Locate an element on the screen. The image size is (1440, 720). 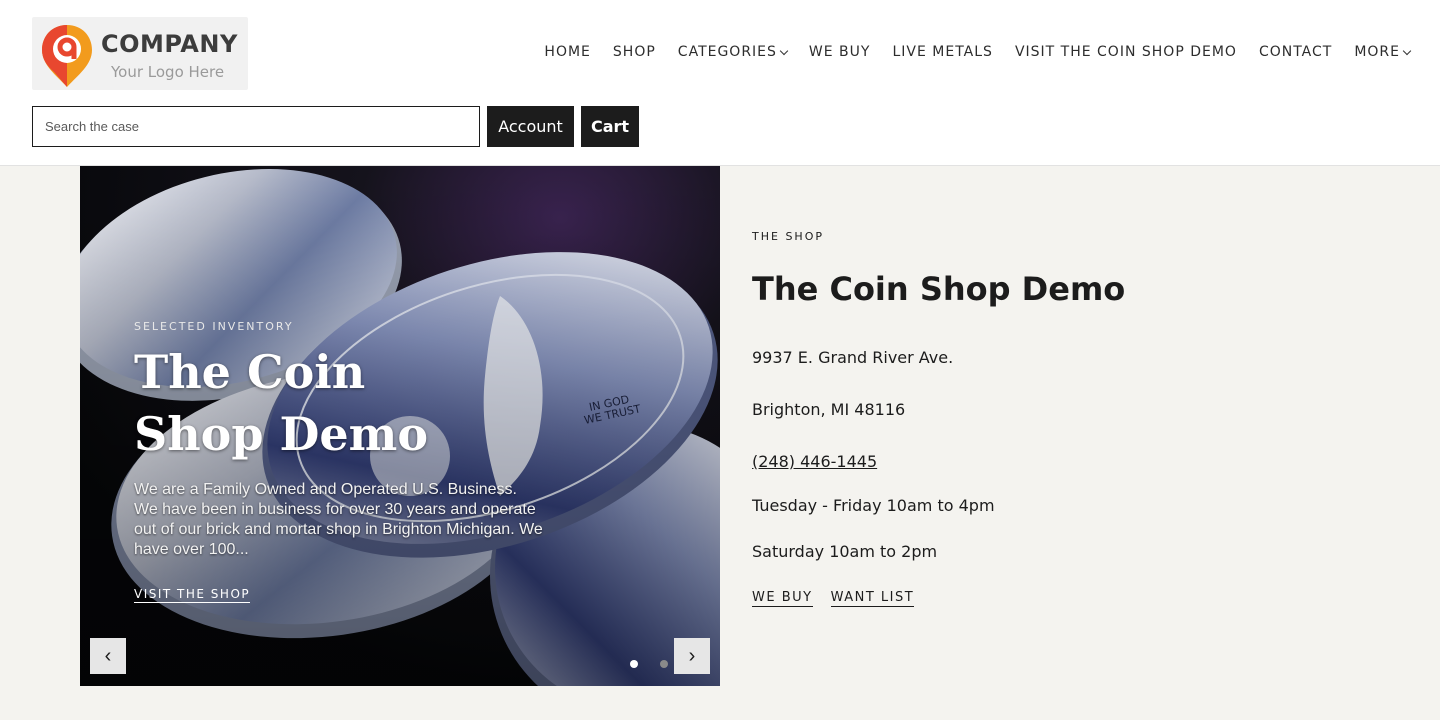
logo-wordmark: COMPANY is located at coordinates (169, 44).